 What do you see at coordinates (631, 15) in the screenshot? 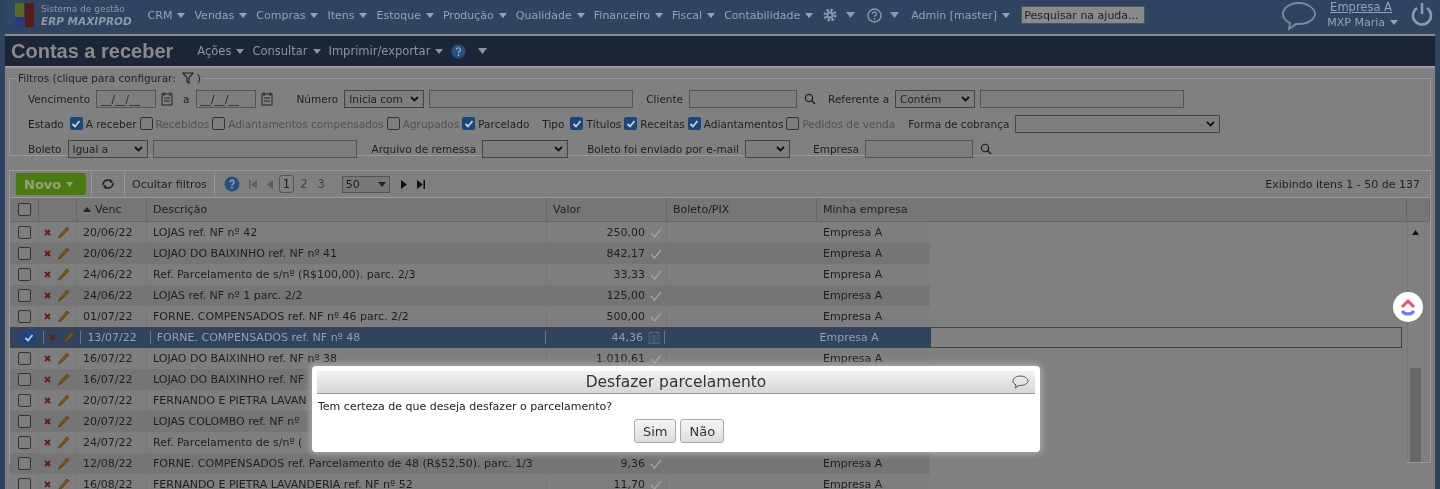
I see `nav-menu: Financeiro` at bounding box center [631, 15].